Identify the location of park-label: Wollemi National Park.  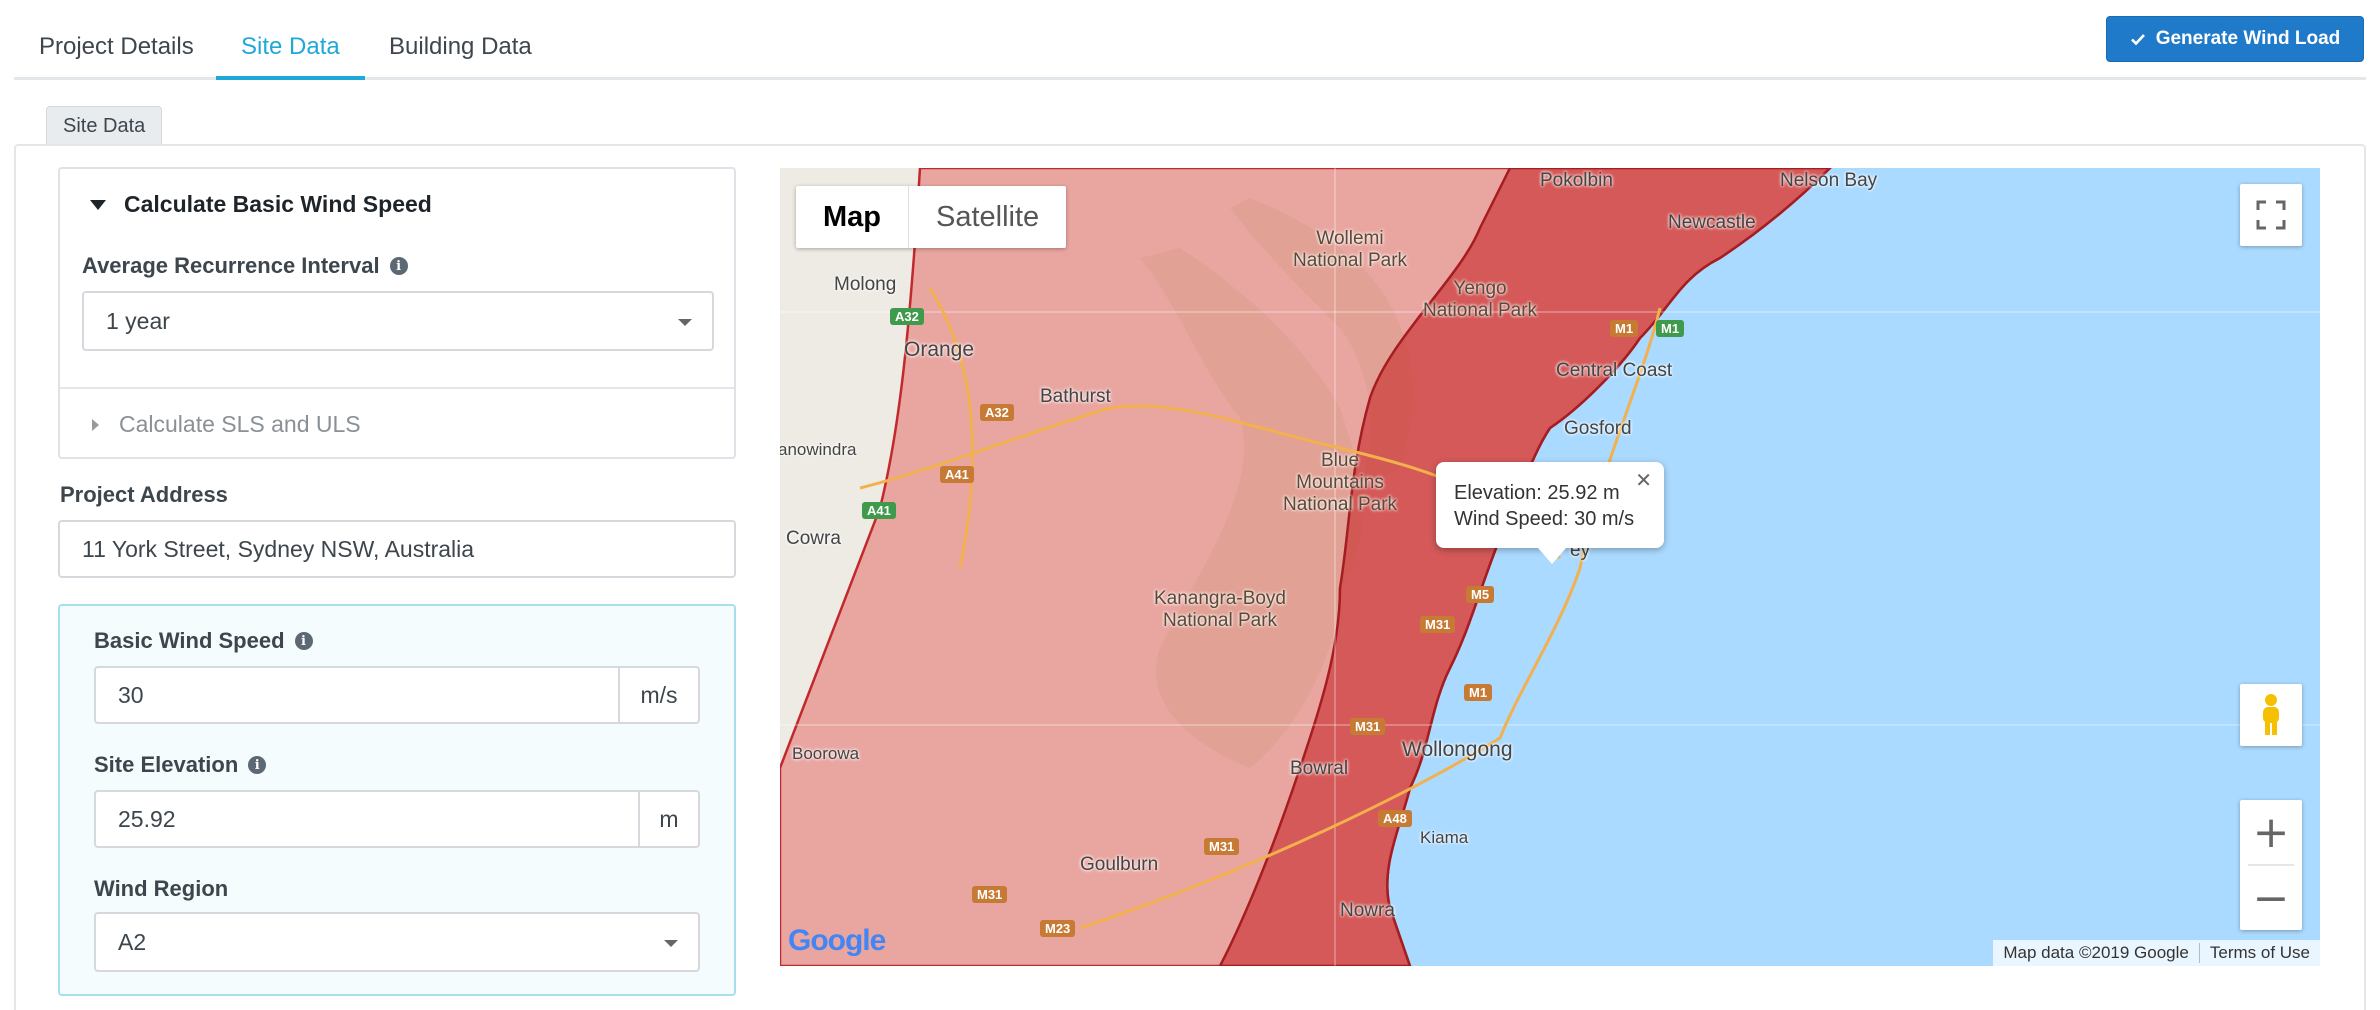
(1350, 249).